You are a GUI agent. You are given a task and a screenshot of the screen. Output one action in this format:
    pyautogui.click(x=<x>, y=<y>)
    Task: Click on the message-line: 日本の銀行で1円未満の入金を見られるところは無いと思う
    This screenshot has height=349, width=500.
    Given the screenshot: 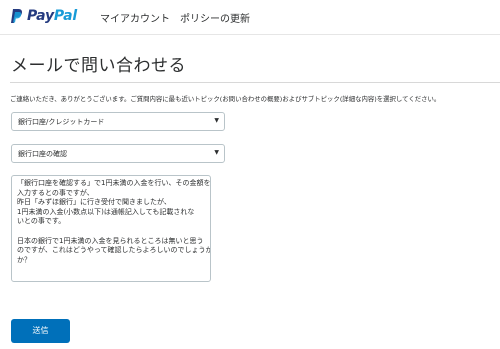 What is the action you would take?
    pyautogui.click(x=110, y=240)
    